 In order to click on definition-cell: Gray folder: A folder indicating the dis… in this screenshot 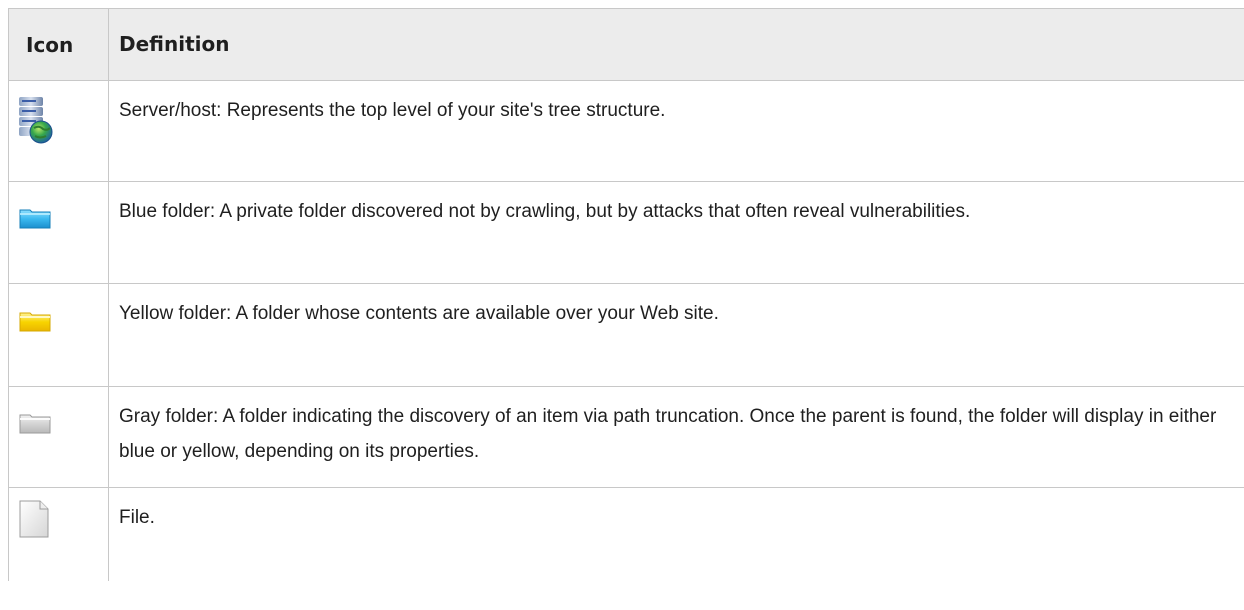, I will do `click(668, 434)`.